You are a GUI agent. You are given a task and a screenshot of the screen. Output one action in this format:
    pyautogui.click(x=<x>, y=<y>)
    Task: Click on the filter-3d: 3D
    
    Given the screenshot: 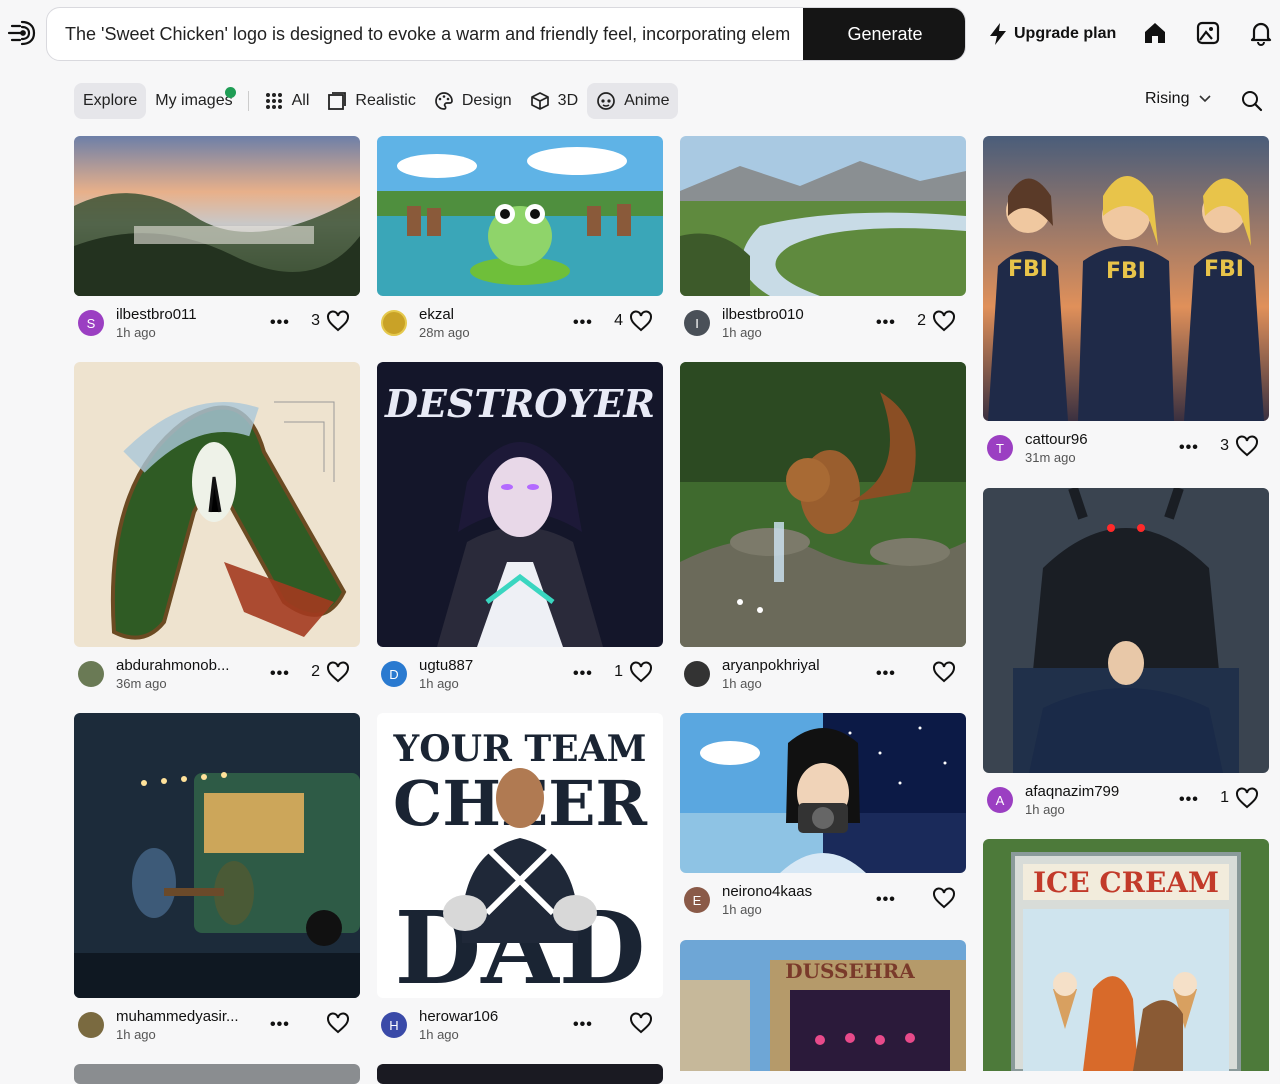 What is the action you would take?
    pyautogui.click(x=554, y=101)
    